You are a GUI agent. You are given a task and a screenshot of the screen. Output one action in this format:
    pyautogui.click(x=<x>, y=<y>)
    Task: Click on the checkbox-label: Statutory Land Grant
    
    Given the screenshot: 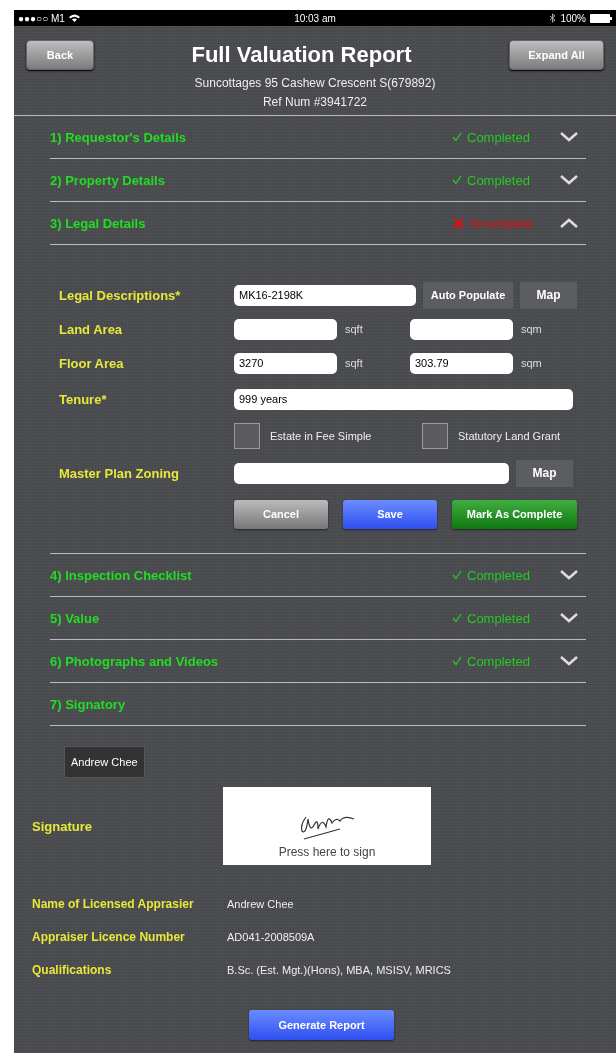 What is the action you would take?
    pyautogui.click(x=509, y=436)
    